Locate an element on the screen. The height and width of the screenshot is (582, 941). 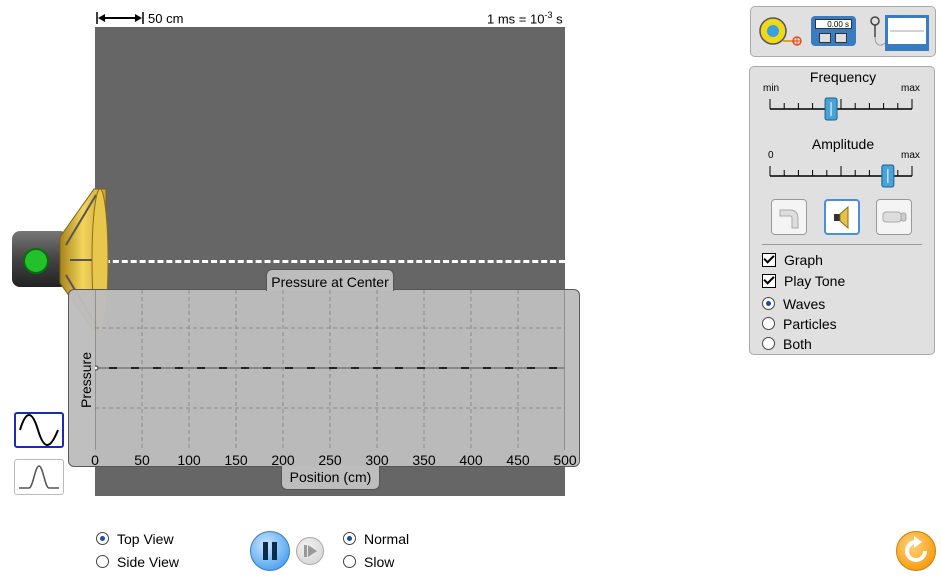
position-tick-label: 450 is located at coordinates (518, 460).